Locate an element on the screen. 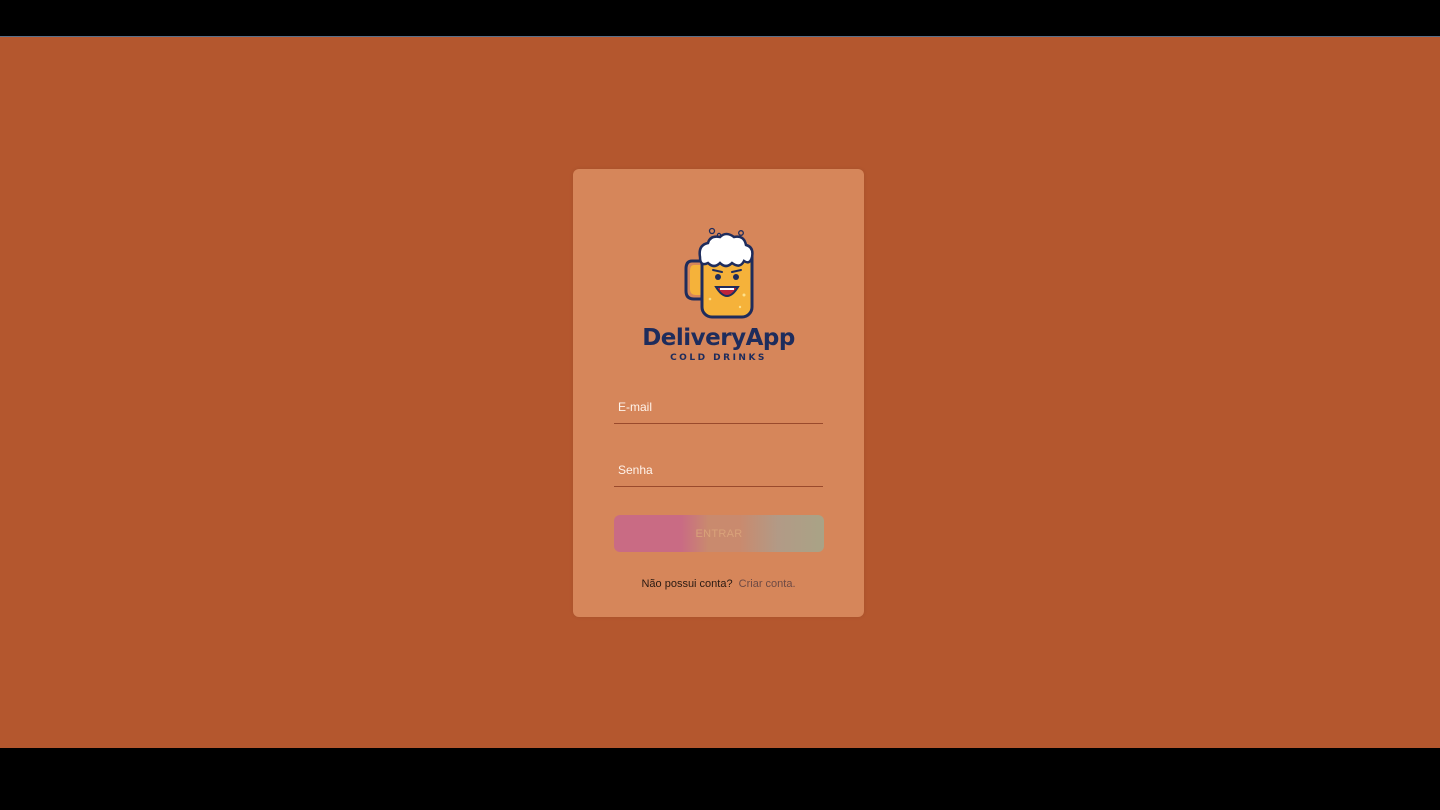 Image resolution: width=1440 pixels, height=810 pixels. login-button: ENTRAR is located at coordinates (719, 533).